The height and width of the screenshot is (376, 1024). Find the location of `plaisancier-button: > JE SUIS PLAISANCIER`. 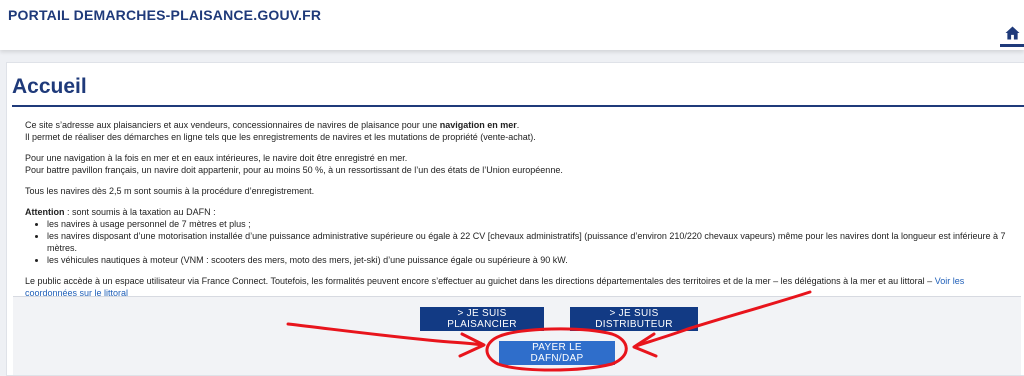

plaisancier-button: > JE SUIS PLAISANCIER is located at coordinates (482, 319).